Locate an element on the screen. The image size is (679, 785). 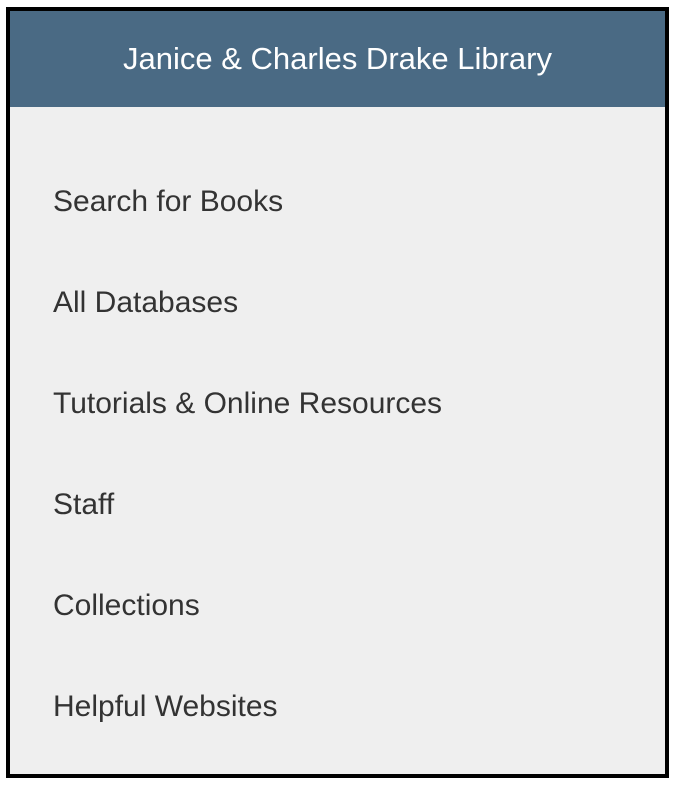
panel-header: Janice & Charles Drake Library is located at coordinates (337, 59).